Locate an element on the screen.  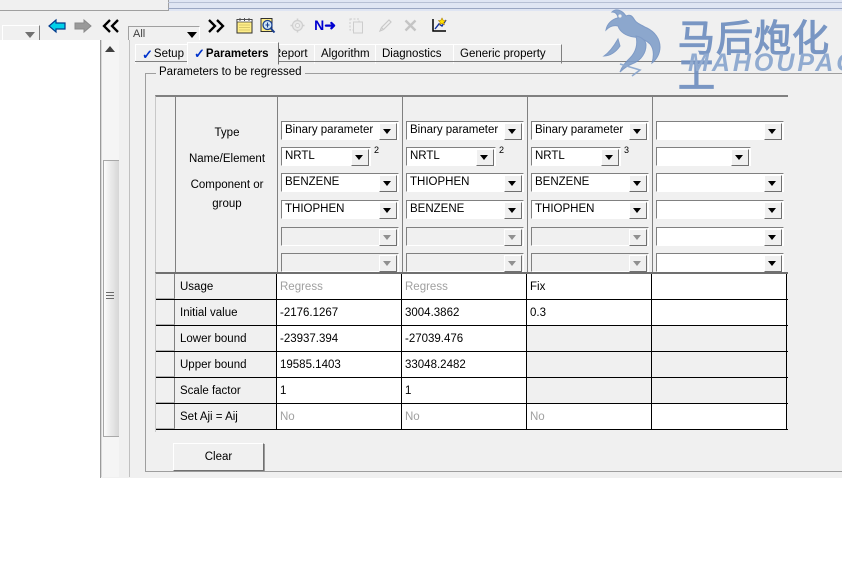
component-dropdown-1a-value: BENZENE is located at coordinates (312, 182).